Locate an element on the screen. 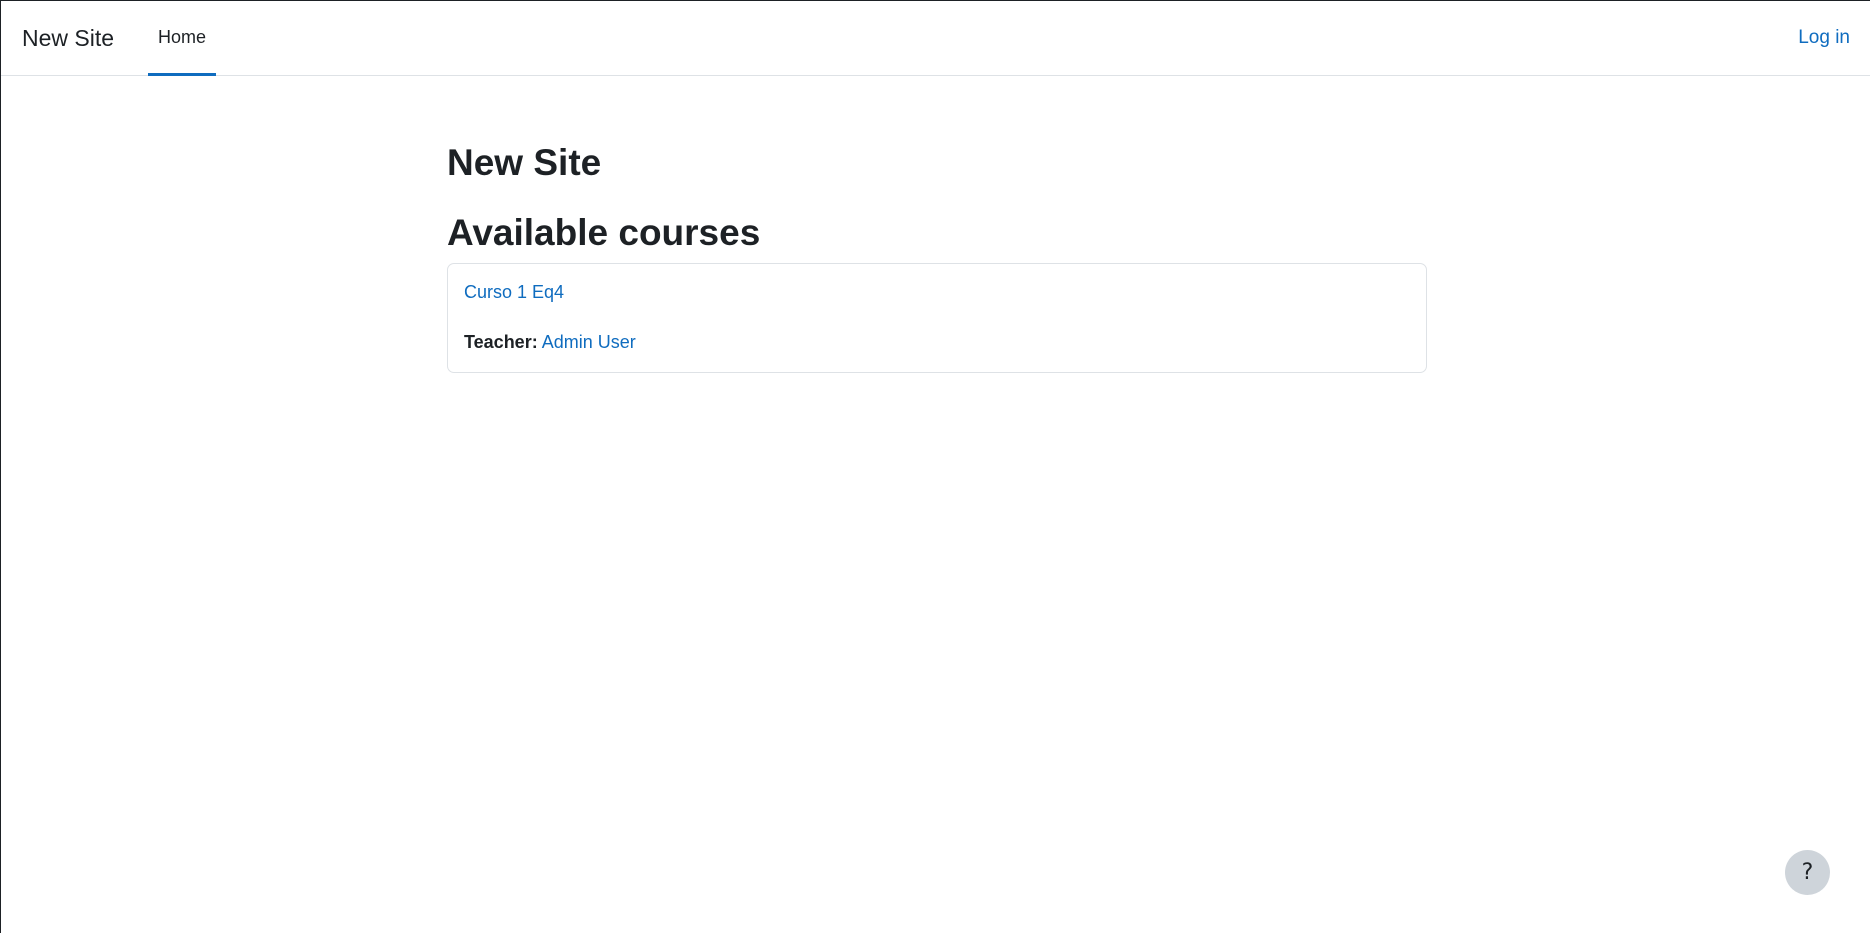 Image resolution: width=1870 pixels, height=933 pixels. question-icon: ? is located at coordinates (1807, 872).